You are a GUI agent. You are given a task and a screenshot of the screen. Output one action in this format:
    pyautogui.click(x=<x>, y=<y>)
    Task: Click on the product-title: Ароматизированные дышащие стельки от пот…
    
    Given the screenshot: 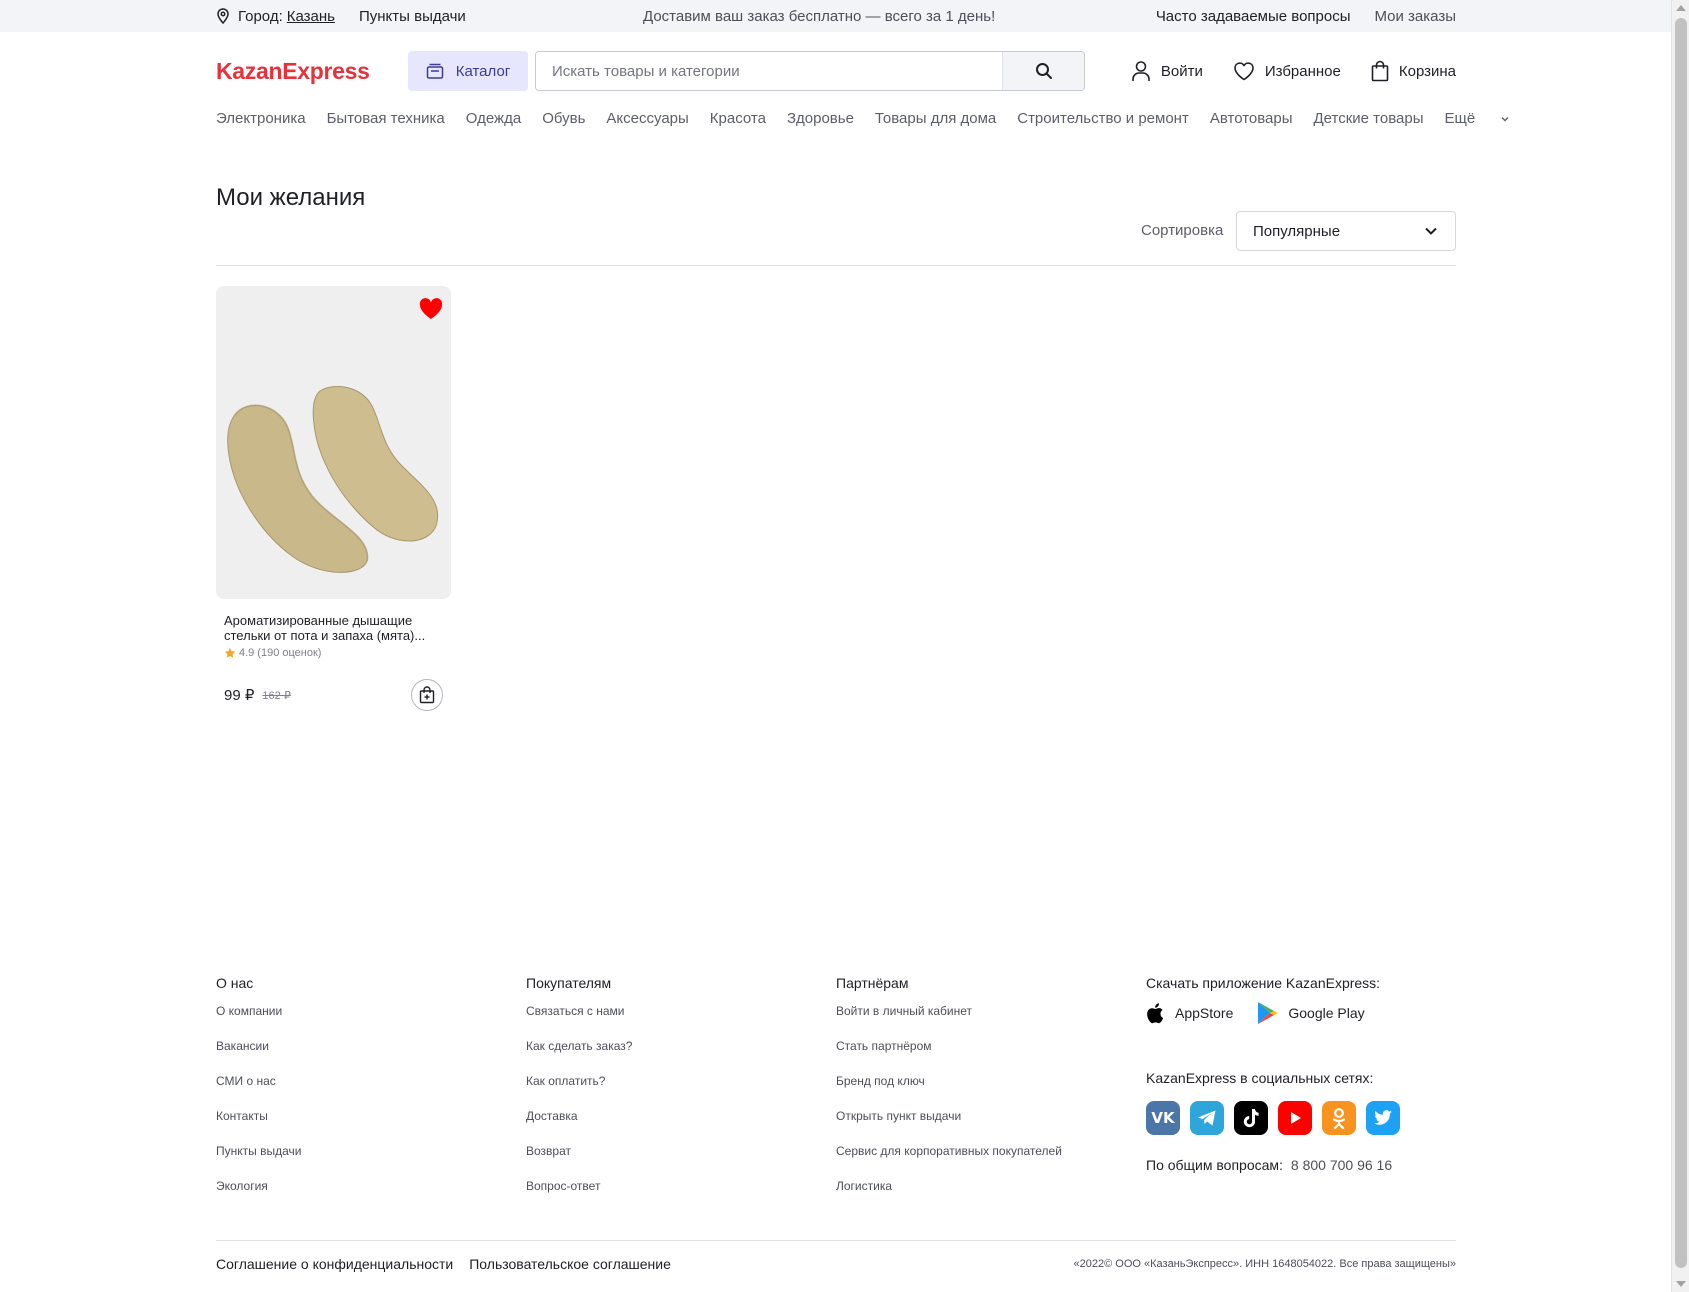 What is the action you would take?
    pyautogui.click(x=333, y=628)
    